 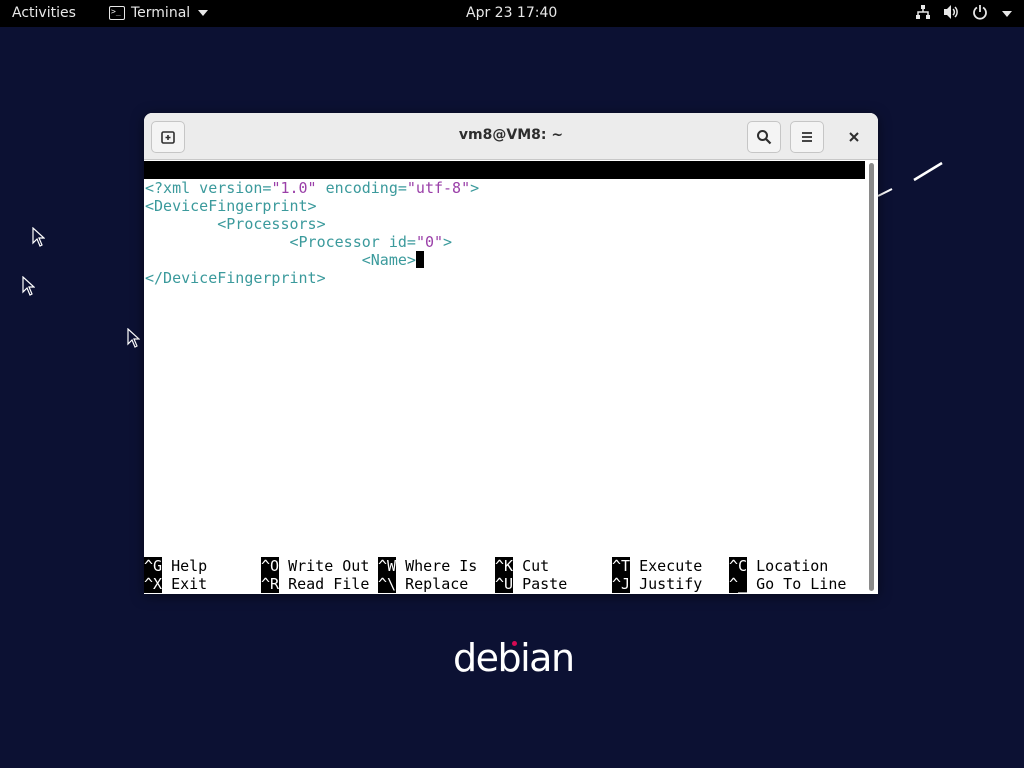 I want to click on code-token: <DeviceFingerprint>, so click(x=231, y=206).